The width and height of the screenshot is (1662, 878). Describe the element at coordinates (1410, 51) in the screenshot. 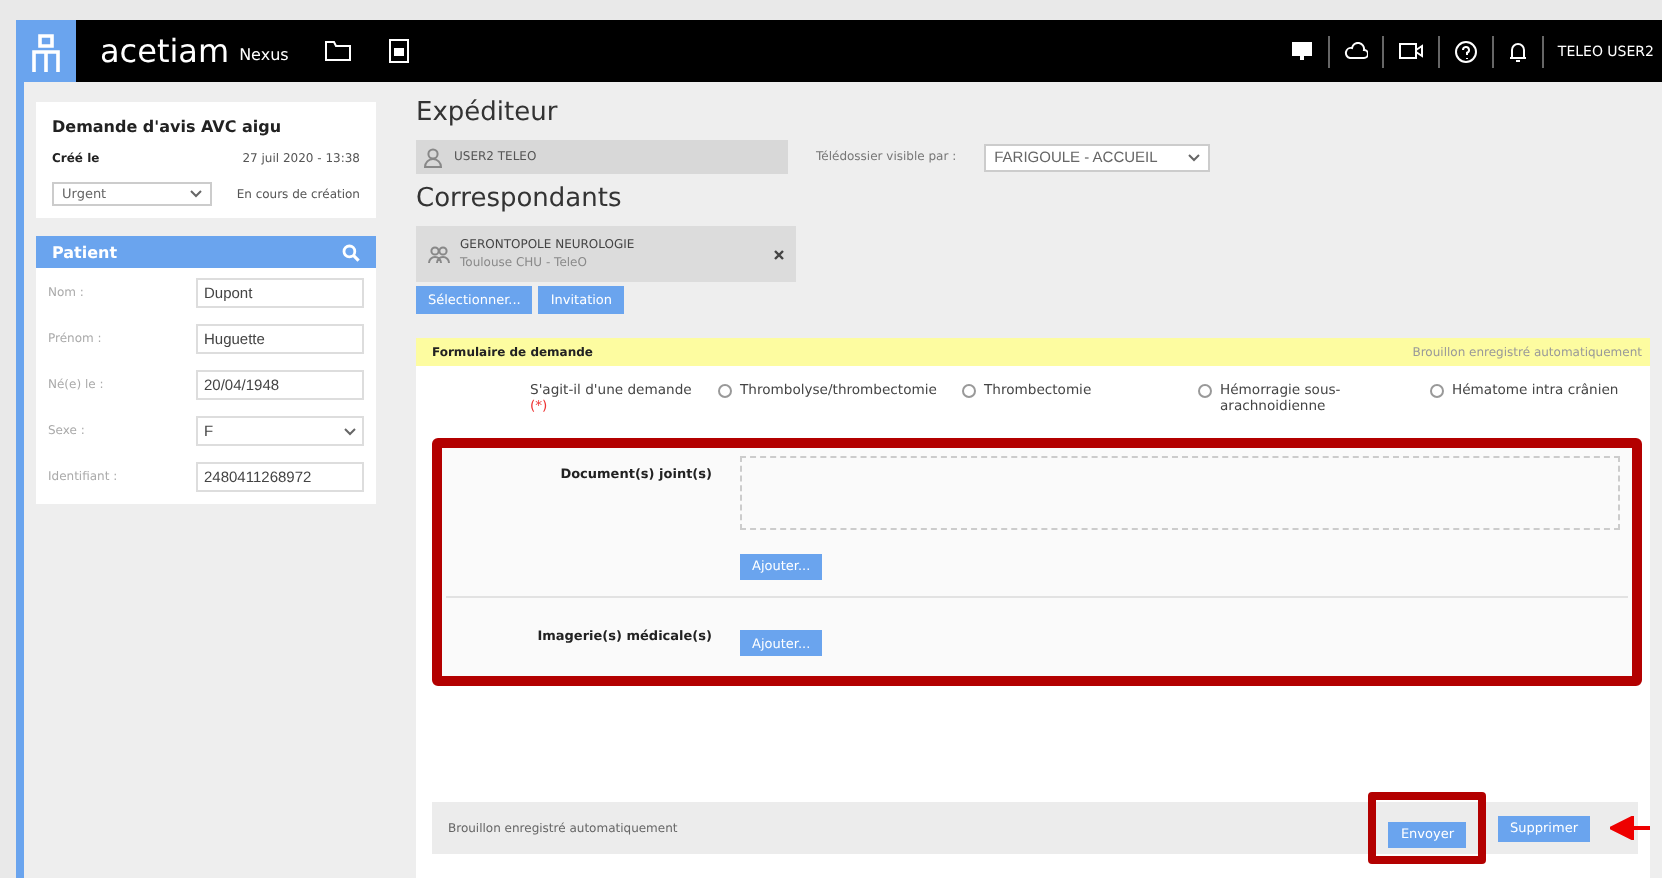

I see `video-camera-icon` at that location.